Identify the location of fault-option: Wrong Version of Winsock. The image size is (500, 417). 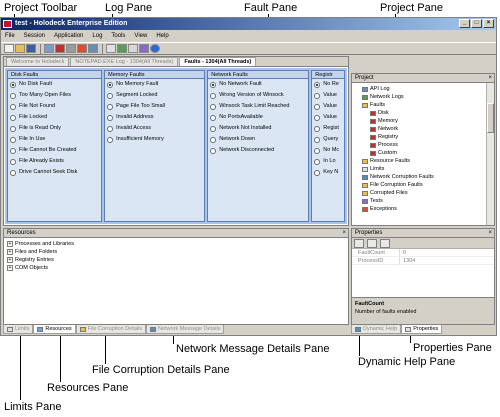
(258, 95).